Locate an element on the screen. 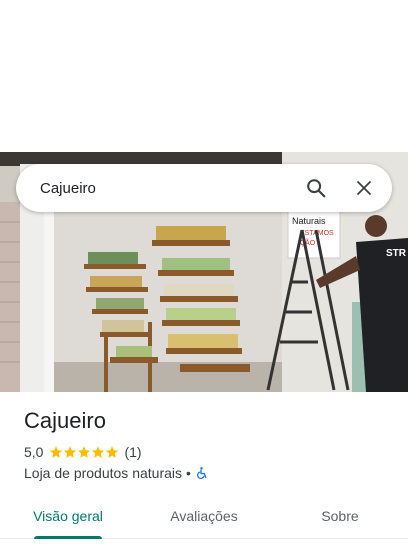  rating-row: 5,0 (1) is located at coordinates (83, 452).